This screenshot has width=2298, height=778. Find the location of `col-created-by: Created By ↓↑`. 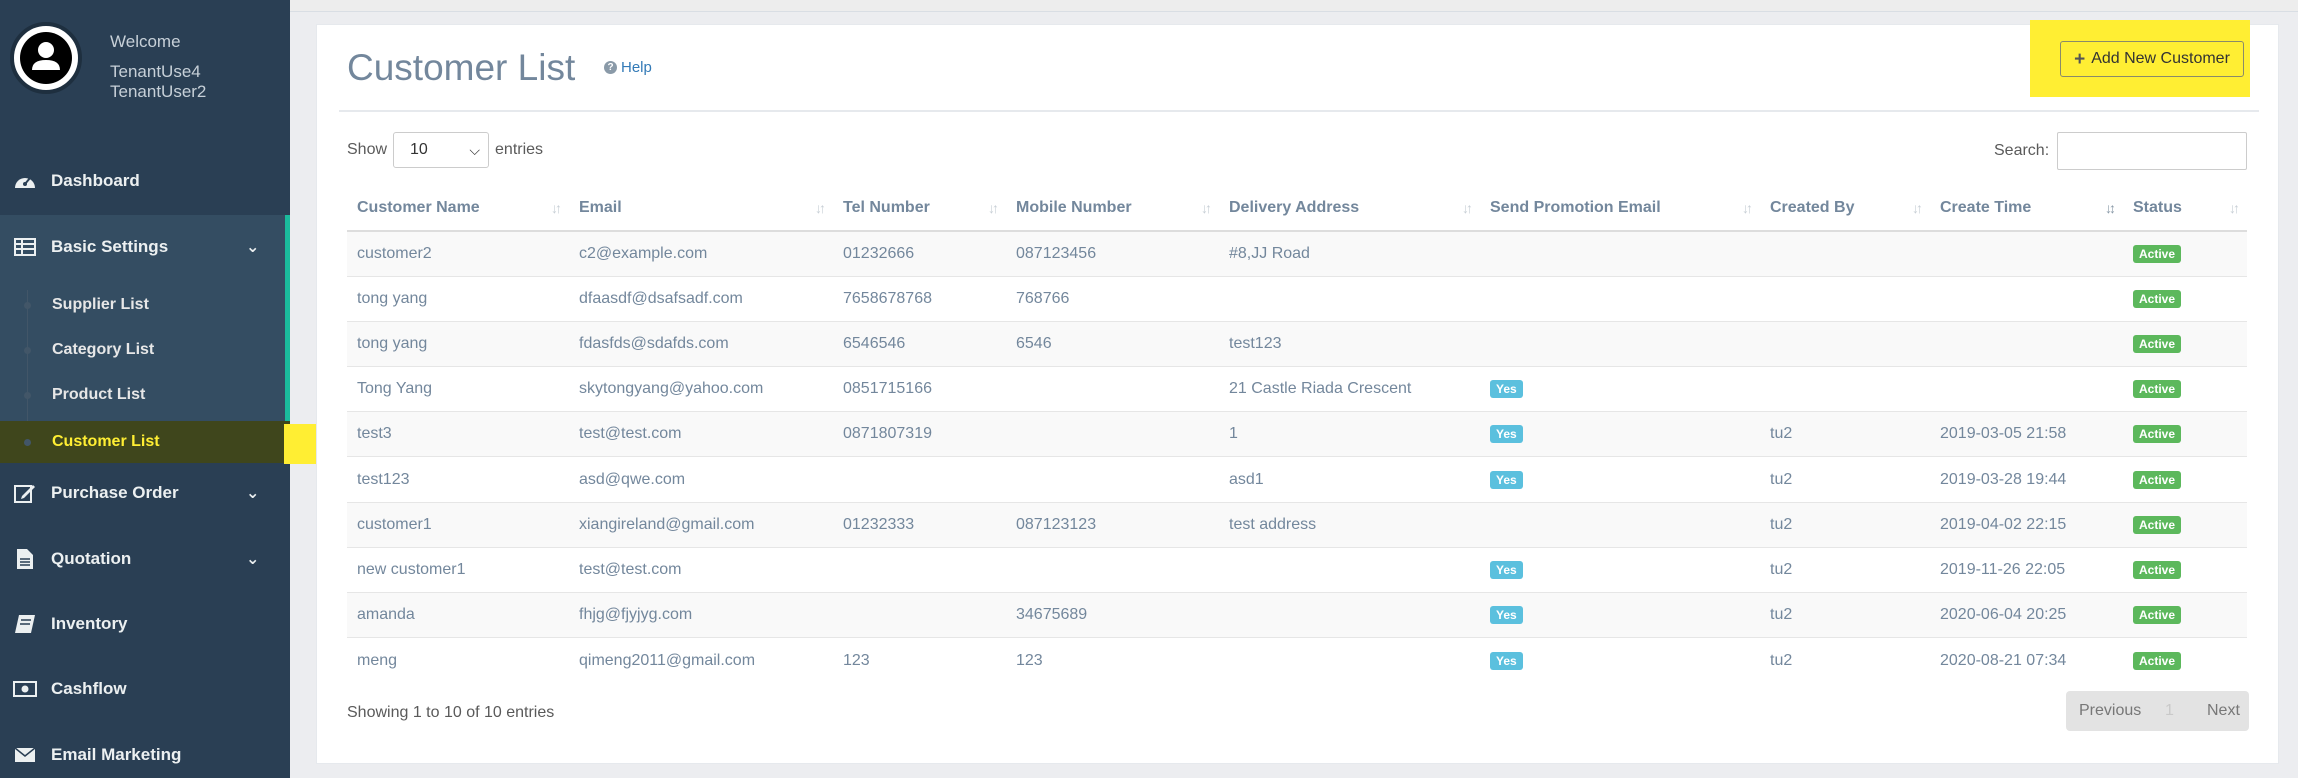

col-created-by: Created By ↓↑ is located at coordinates (1845, 209).